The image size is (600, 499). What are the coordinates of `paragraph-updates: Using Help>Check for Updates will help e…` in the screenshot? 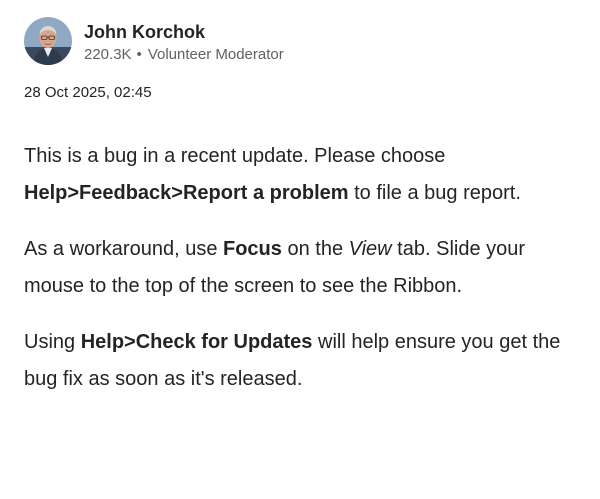 It's located at (304, 361).